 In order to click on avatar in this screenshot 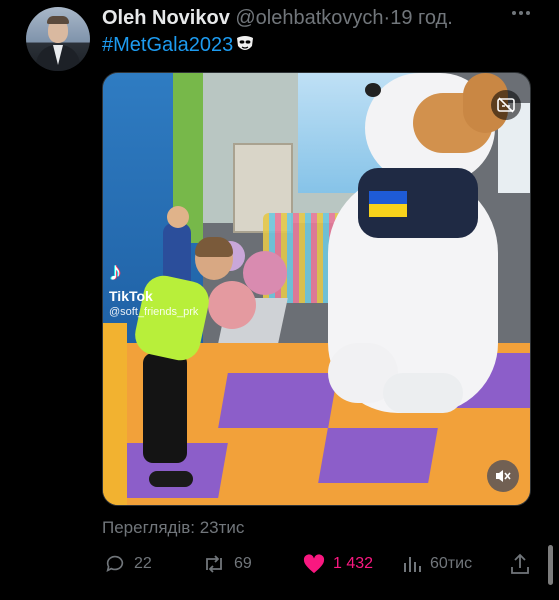, I will do `click(58, 39)`.